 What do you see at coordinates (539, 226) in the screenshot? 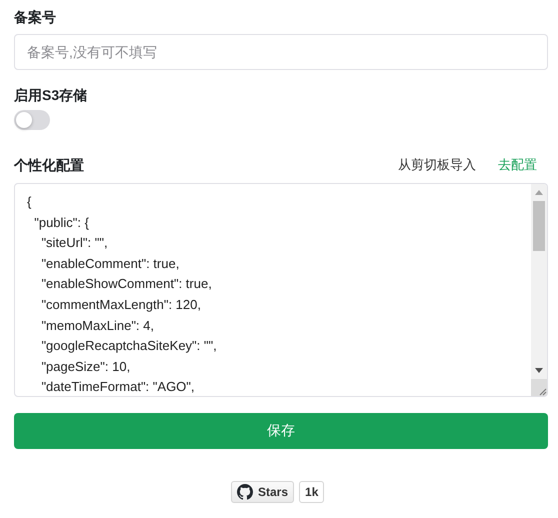
I see `scrollbar-thumb` at bounding box center [539, 226].